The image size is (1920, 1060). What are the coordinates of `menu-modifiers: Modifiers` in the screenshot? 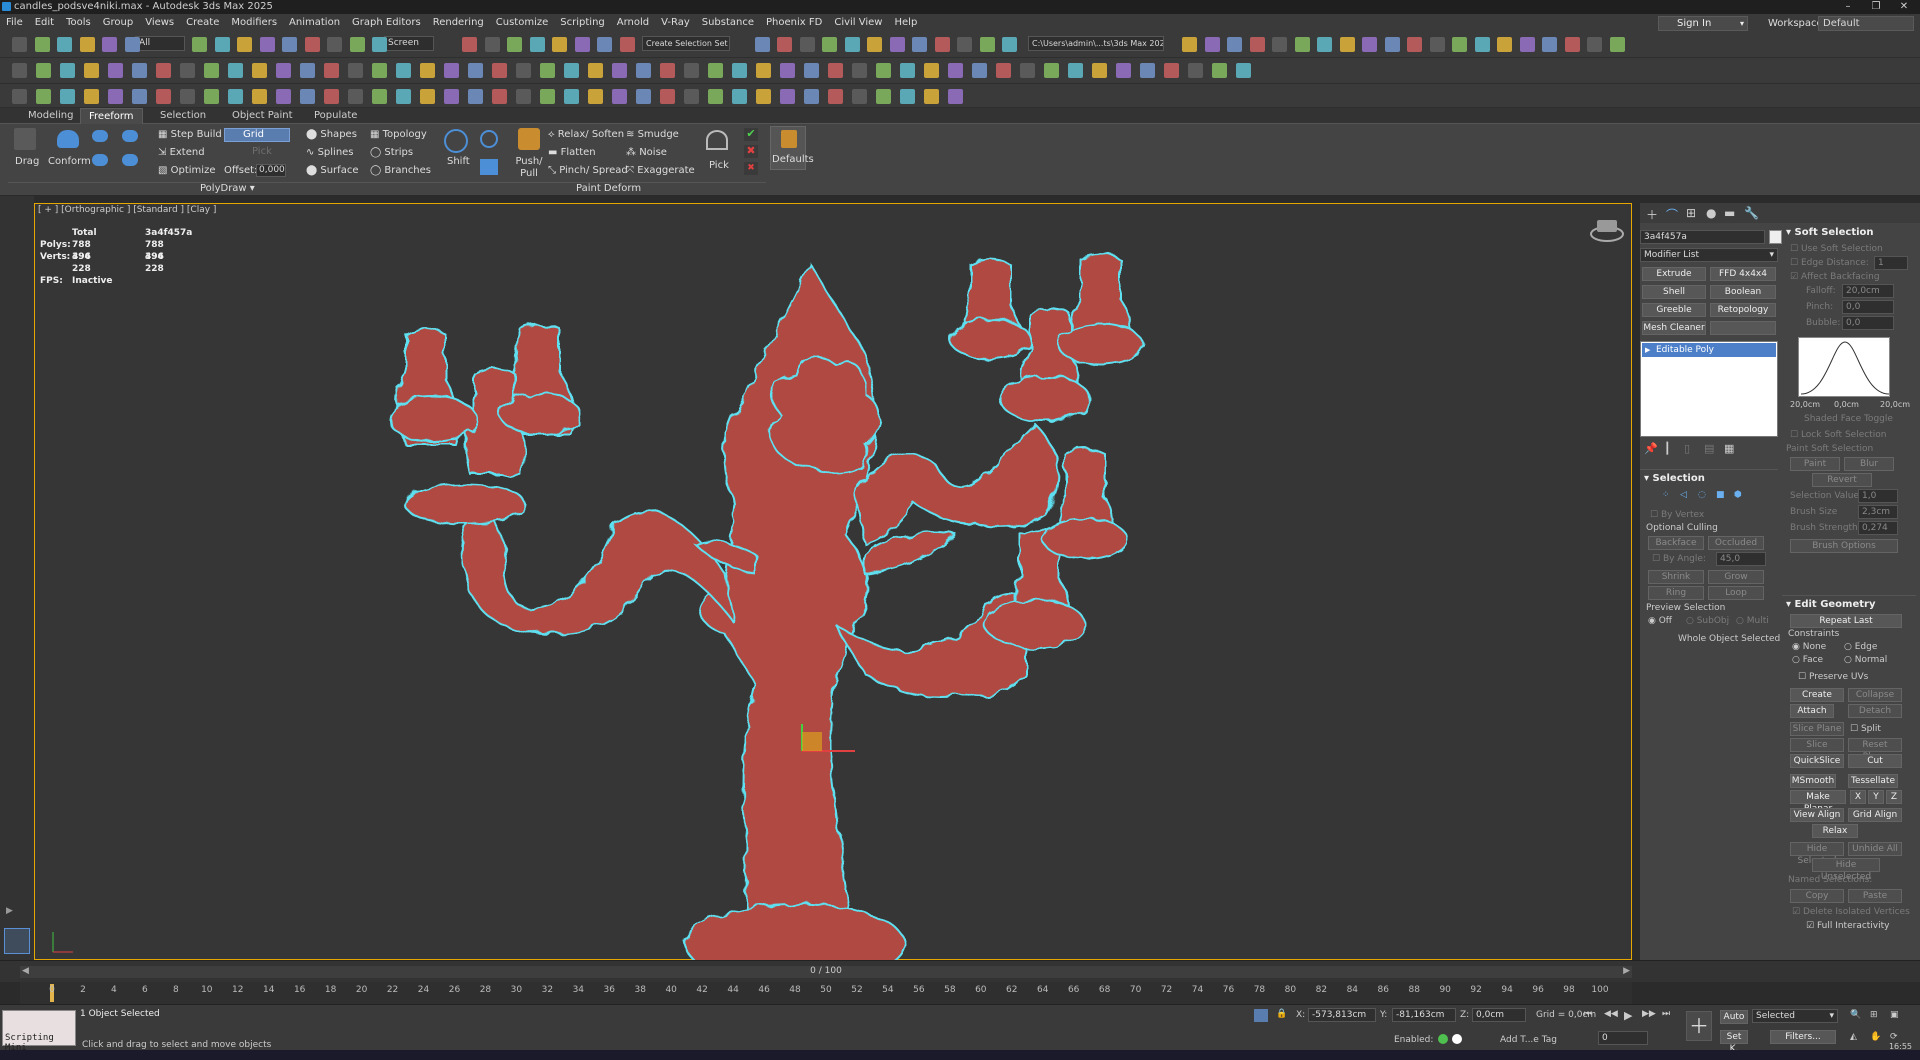 It's located at (254, 23).